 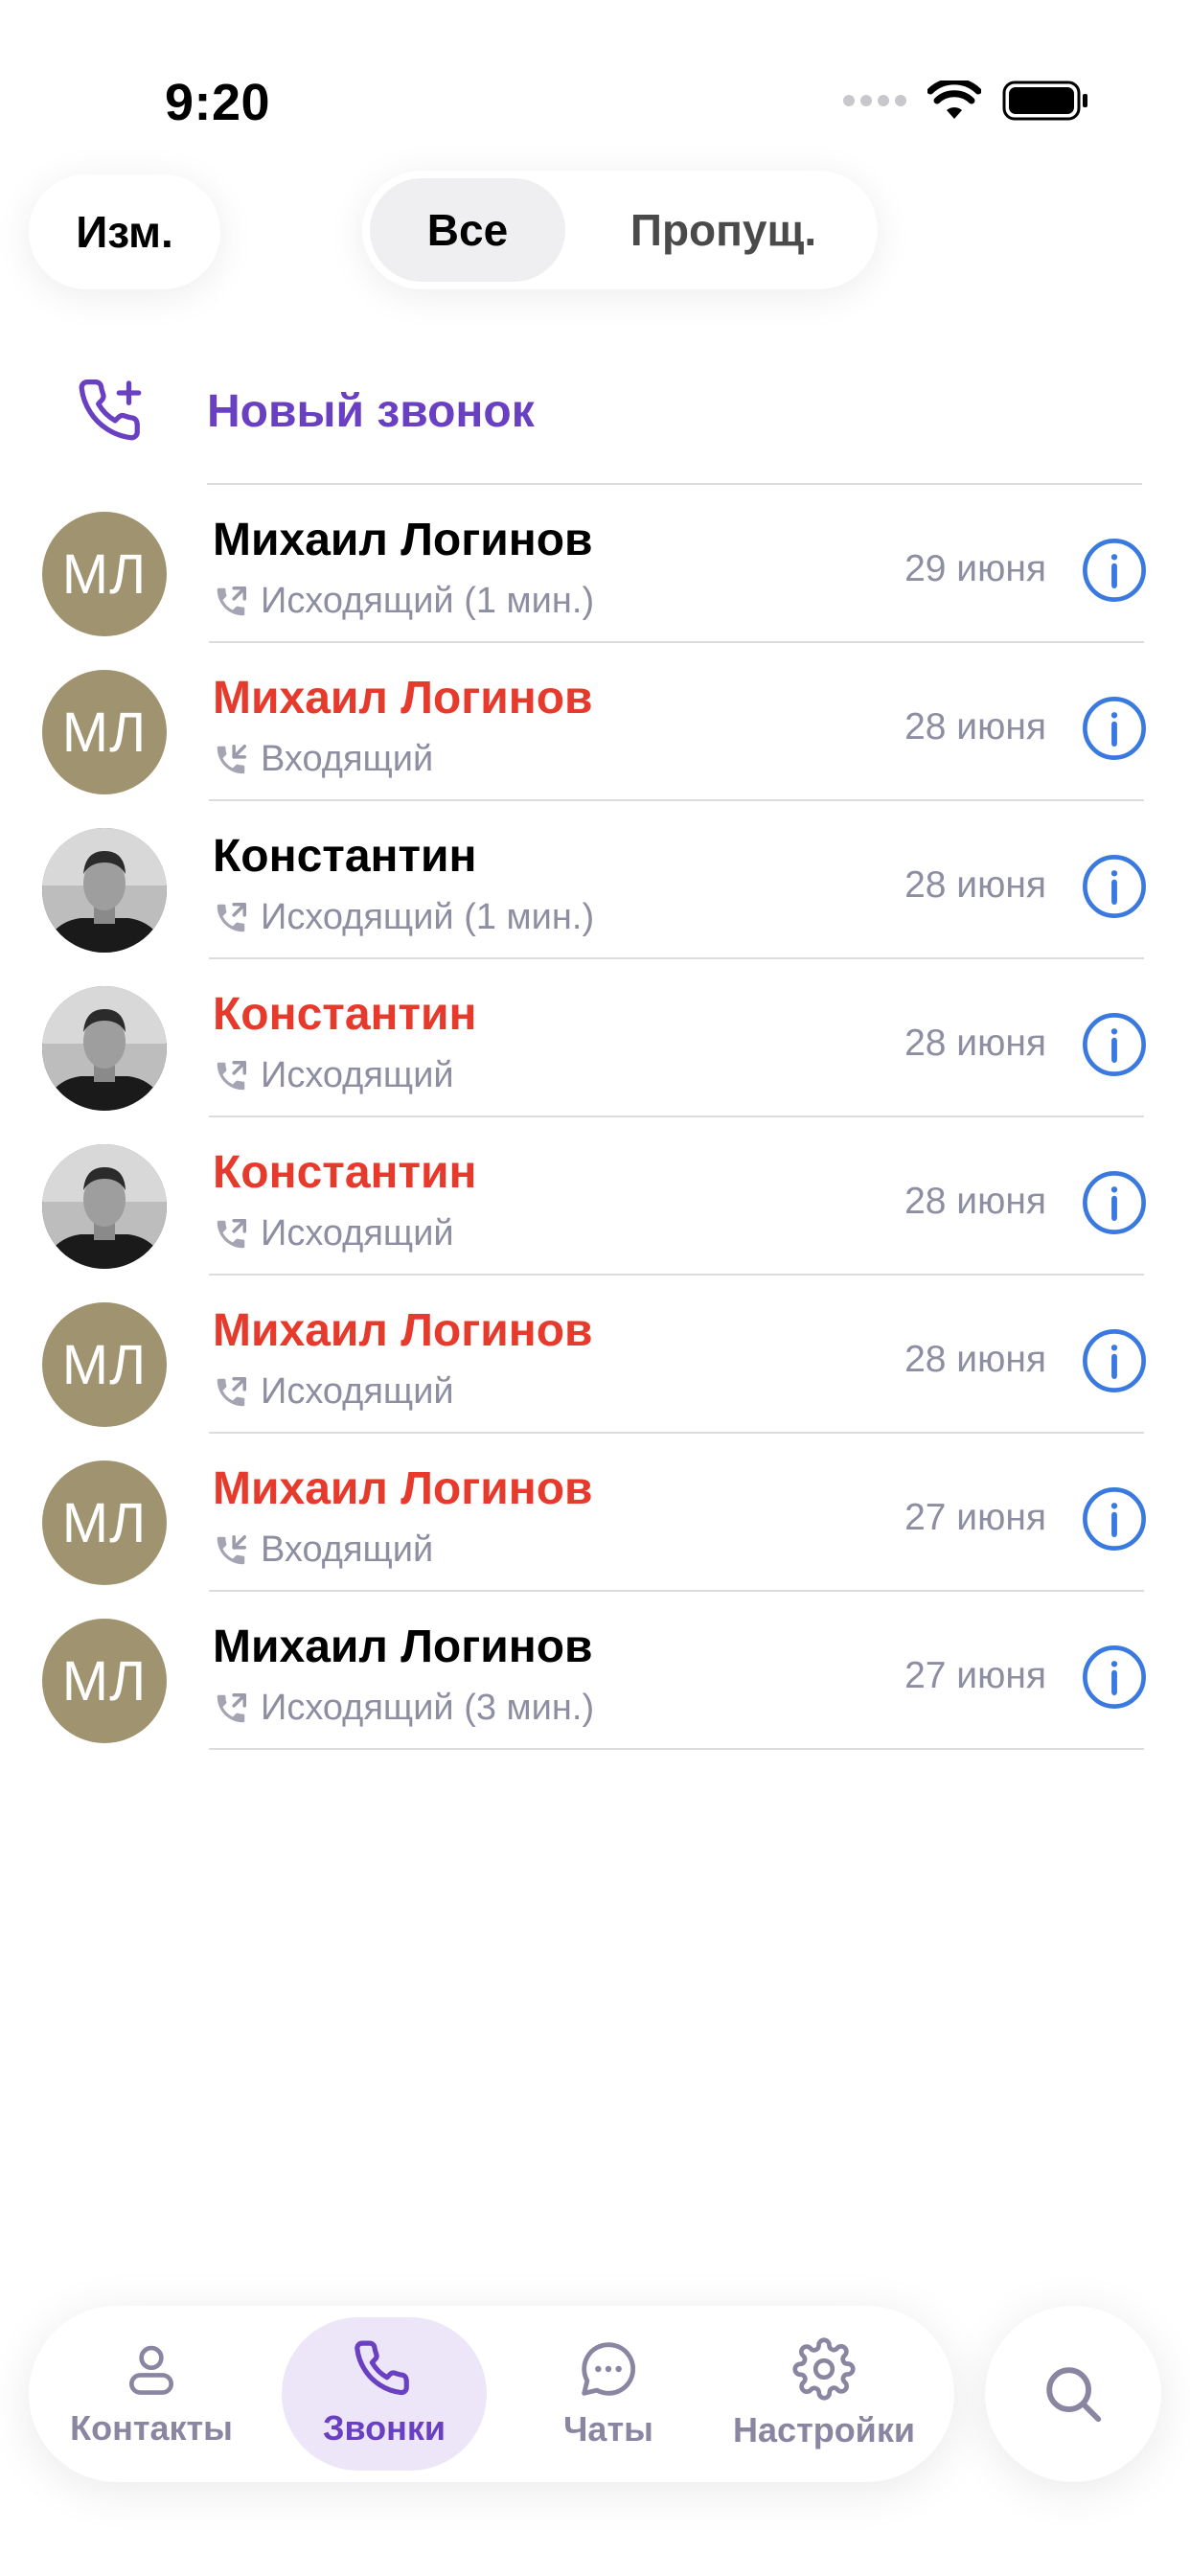 I want to click on call-row: Константин Исходящий (1 мин.) 28 июня, so click(x=595, y=880).